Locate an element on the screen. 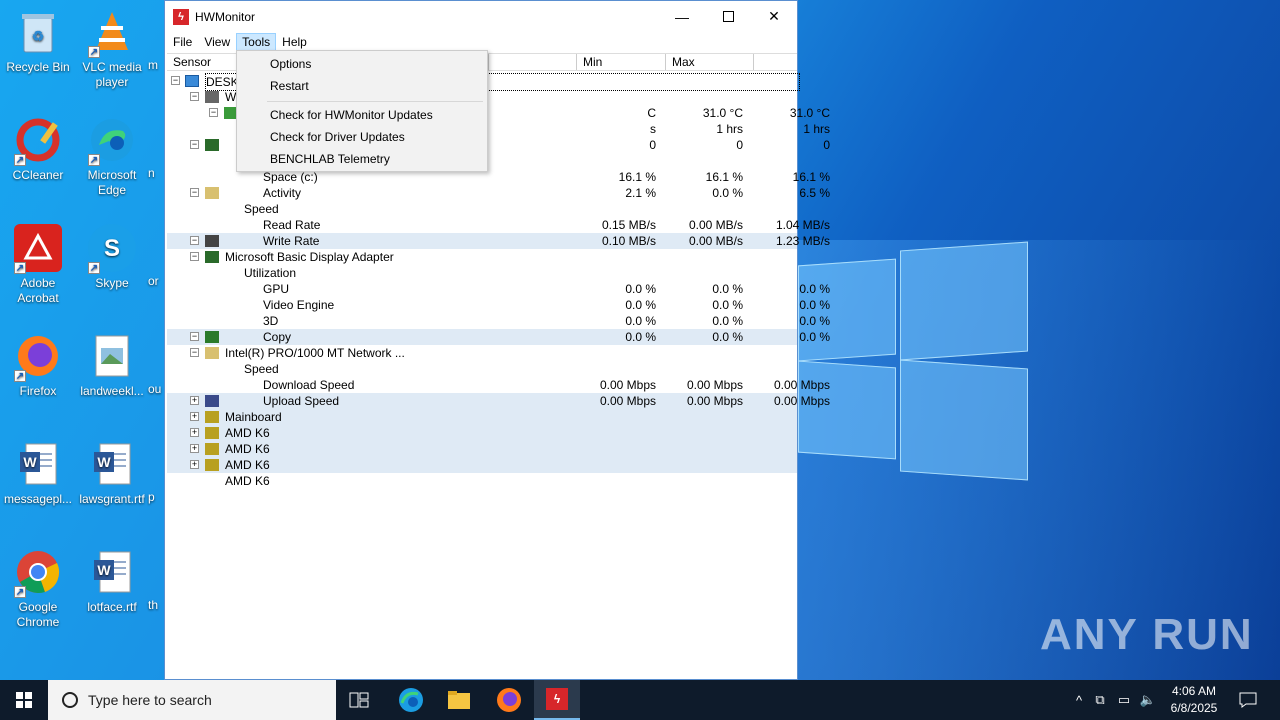  maximize-button is located at coordinates (728, 16).